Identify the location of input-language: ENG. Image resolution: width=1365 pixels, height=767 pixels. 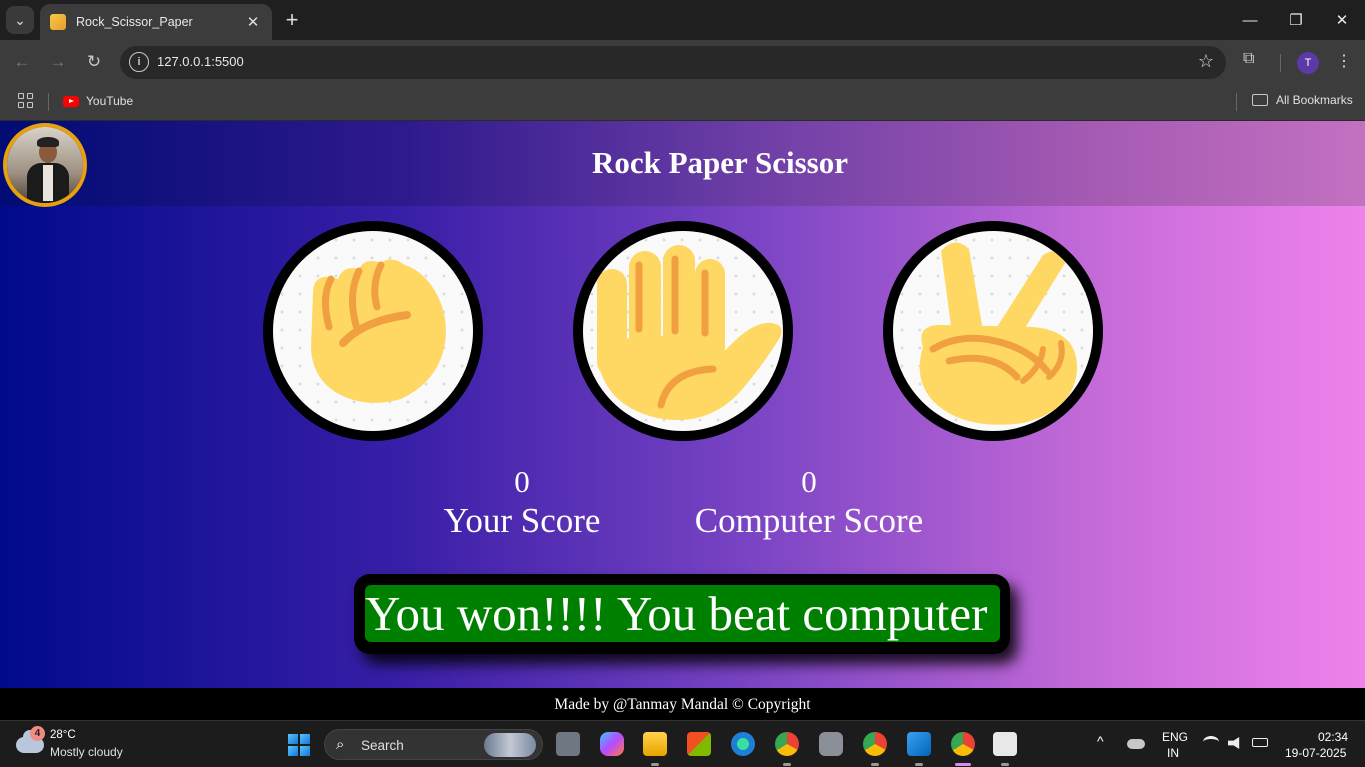
(1175, 737).